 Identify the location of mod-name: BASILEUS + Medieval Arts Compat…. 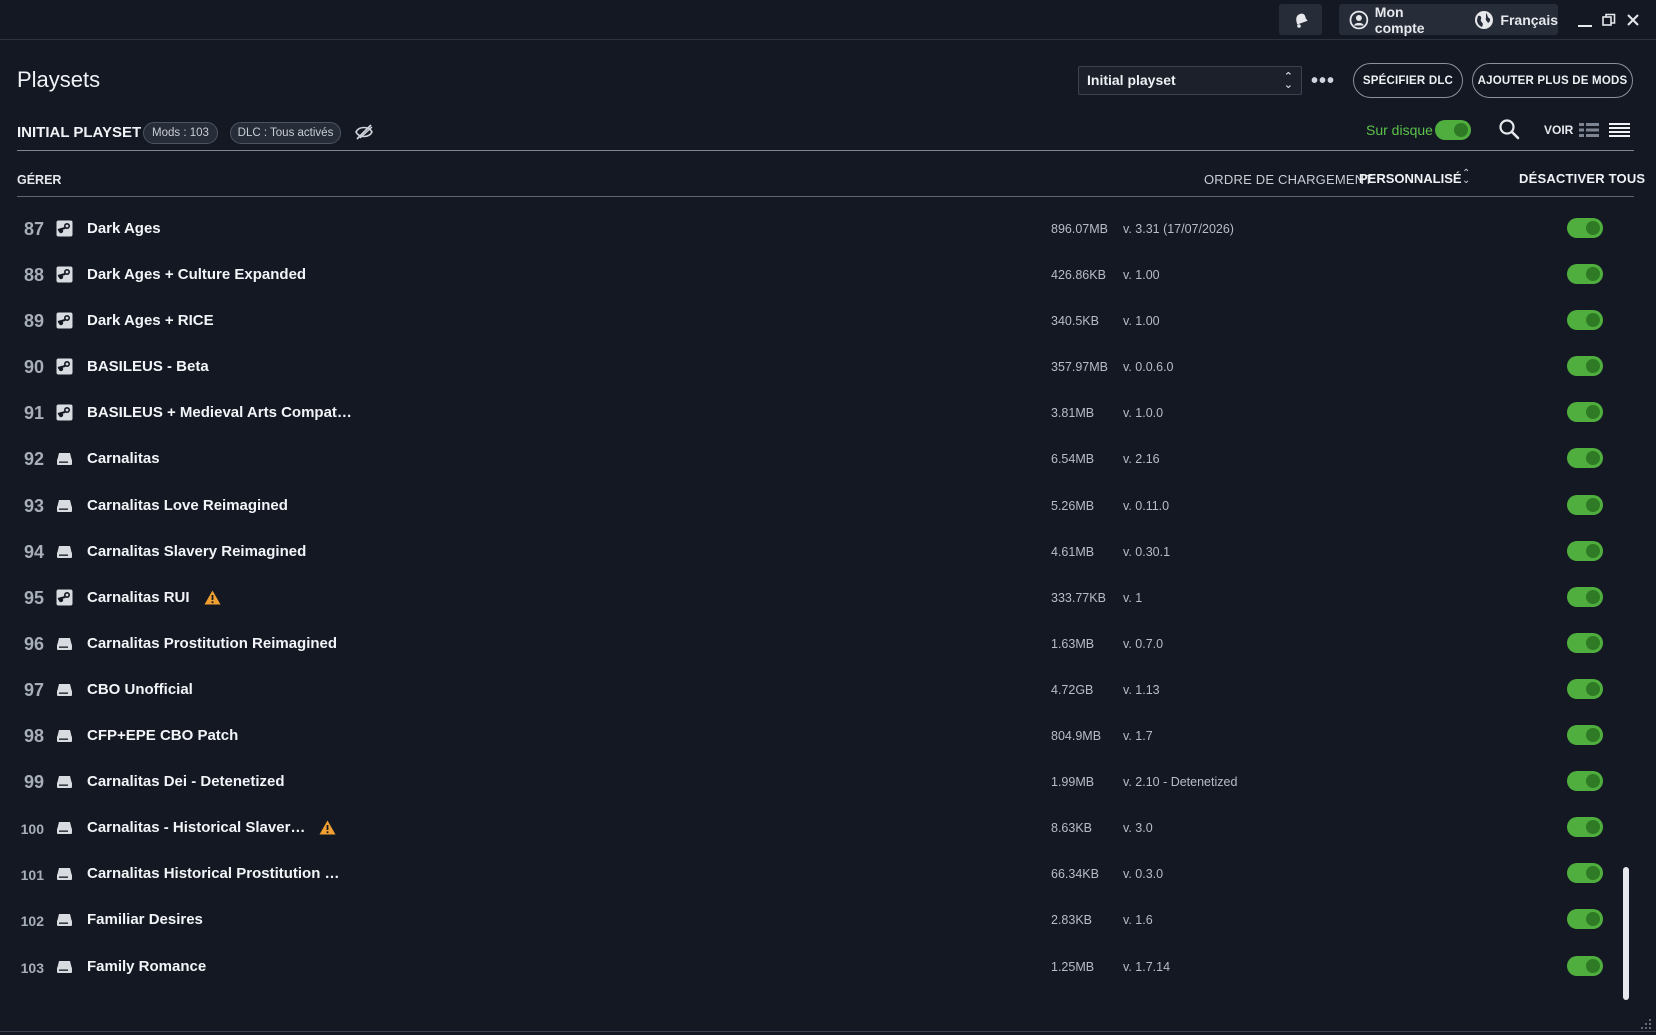
(219, 412).